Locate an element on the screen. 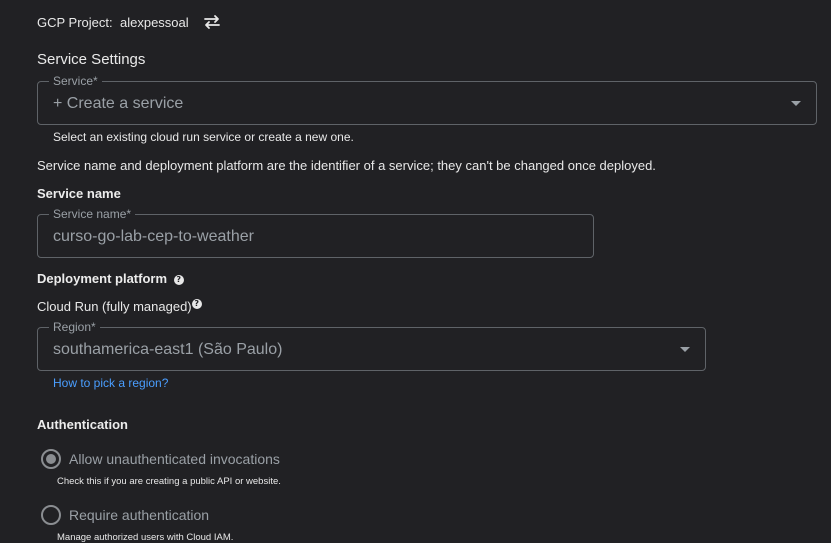  deployment-platform-heading: Deployment platform ? is located at coordinates (110, 278).